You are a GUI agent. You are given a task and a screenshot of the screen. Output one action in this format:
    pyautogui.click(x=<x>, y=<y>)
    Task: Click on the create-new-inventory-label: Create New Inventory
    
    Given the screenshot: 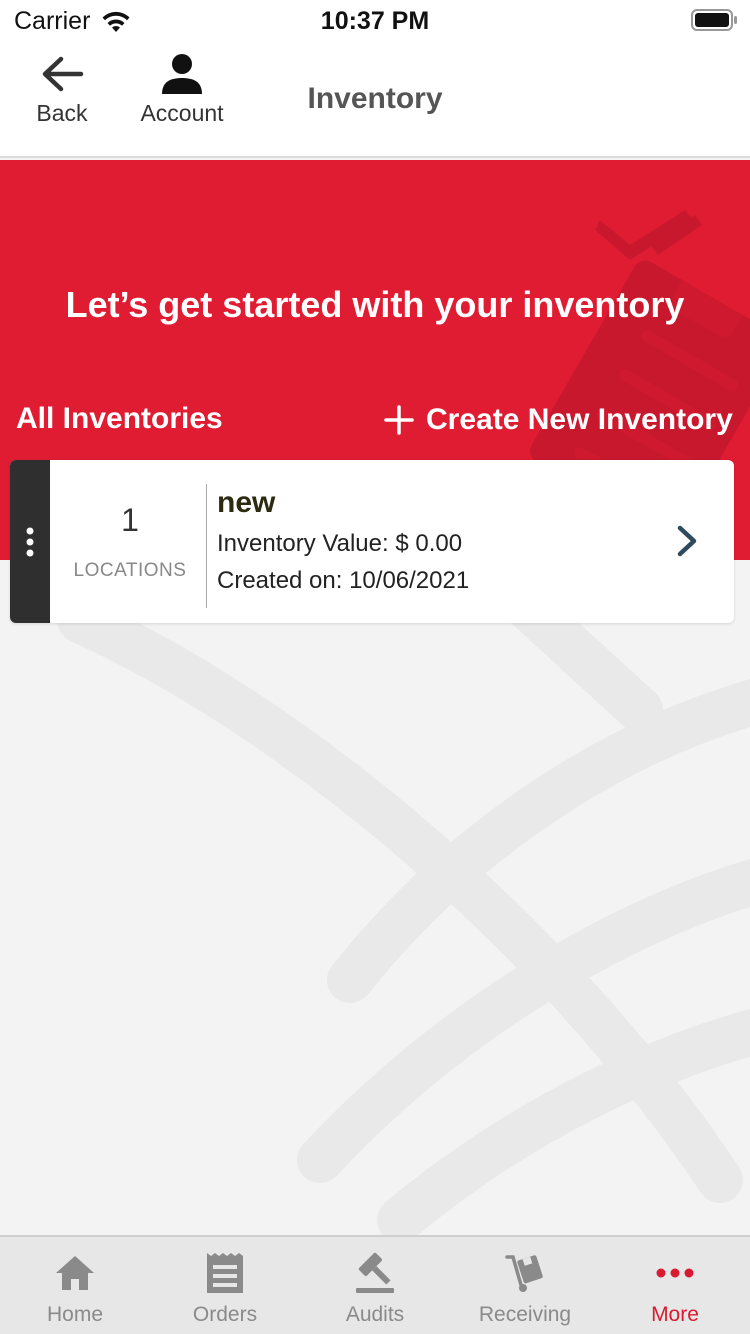 What is the action you would take?
    pyautogui.click(x=579, y=419)
    